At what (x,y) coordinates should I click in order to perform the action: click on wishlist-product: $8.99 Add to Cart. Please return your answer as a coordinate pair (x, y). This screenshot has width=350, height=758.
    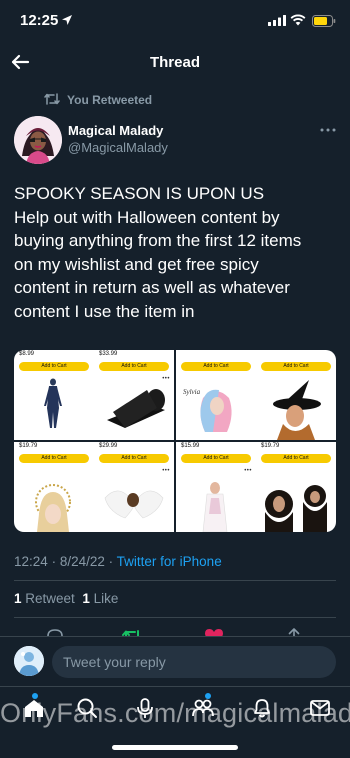
    Looking at the image, I should click on (54, 395).